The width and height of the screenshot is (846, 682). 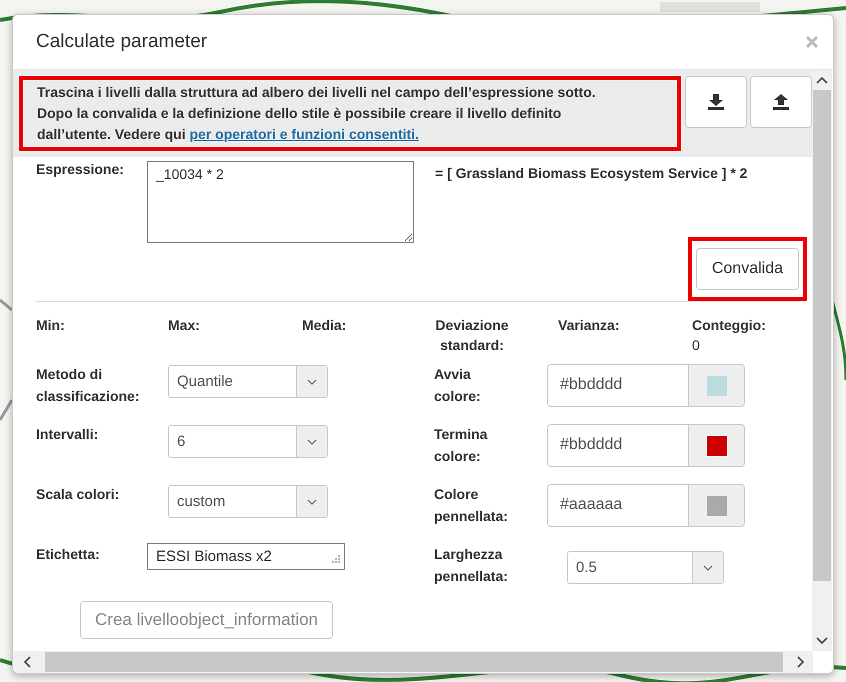 What do you see at coordinates (461, 445) in the screenshot?
I see `field-label: Termina colore:` at bounding box center [461, 445].